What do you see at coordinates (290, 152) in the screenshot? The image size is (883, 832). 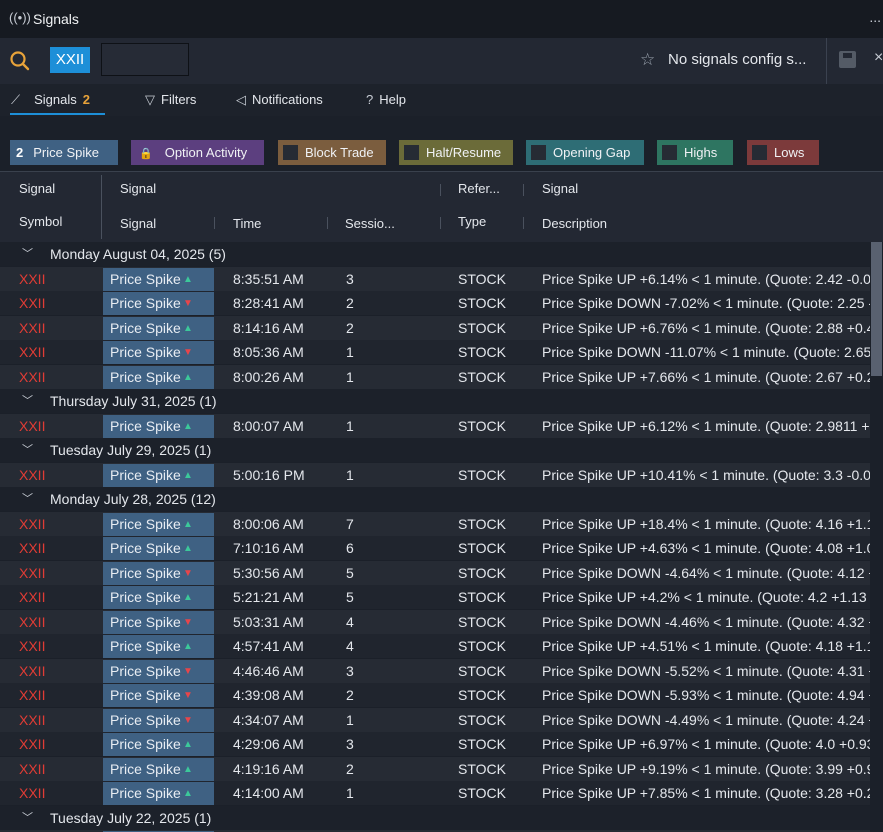 I see `chip-block-trade-checkbox` at bounding box center [290, 152].